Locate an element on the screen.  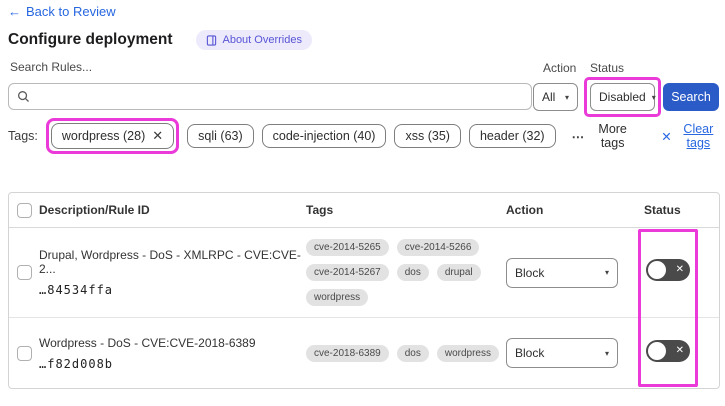
status-filter-value: Disabled is located at coordinates (622, 97).